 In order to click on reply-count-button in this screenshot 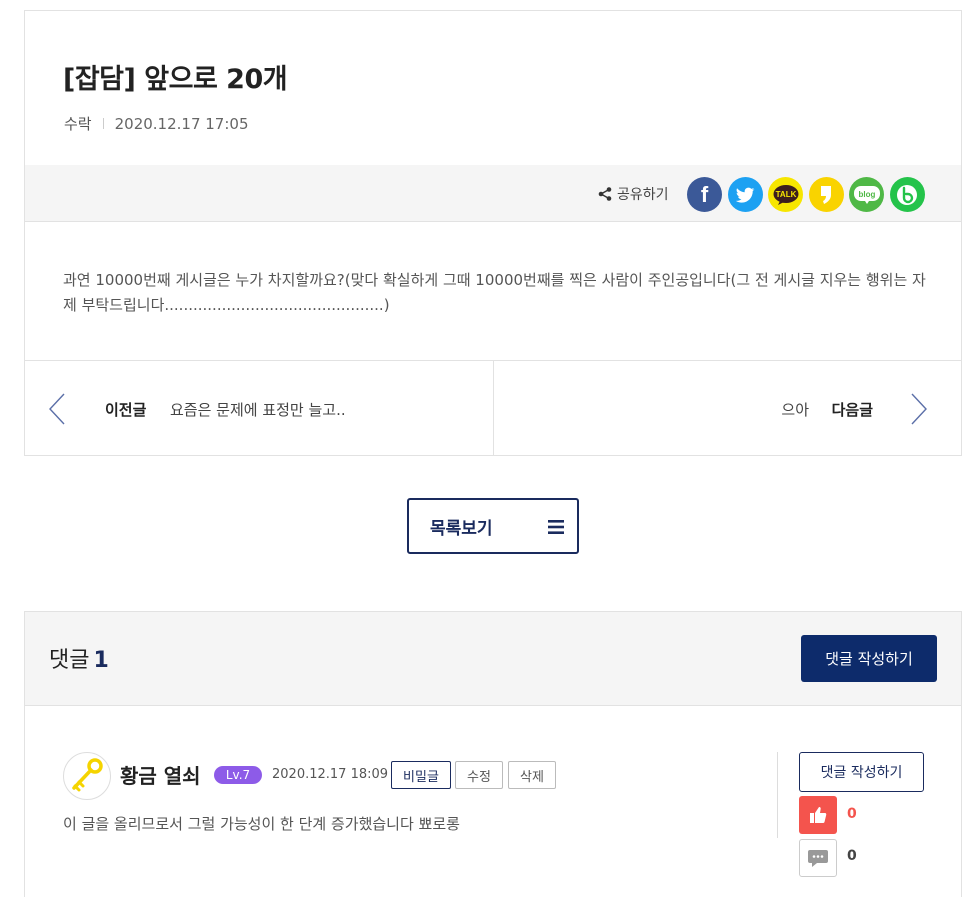, I will do `click(818, 858)`.